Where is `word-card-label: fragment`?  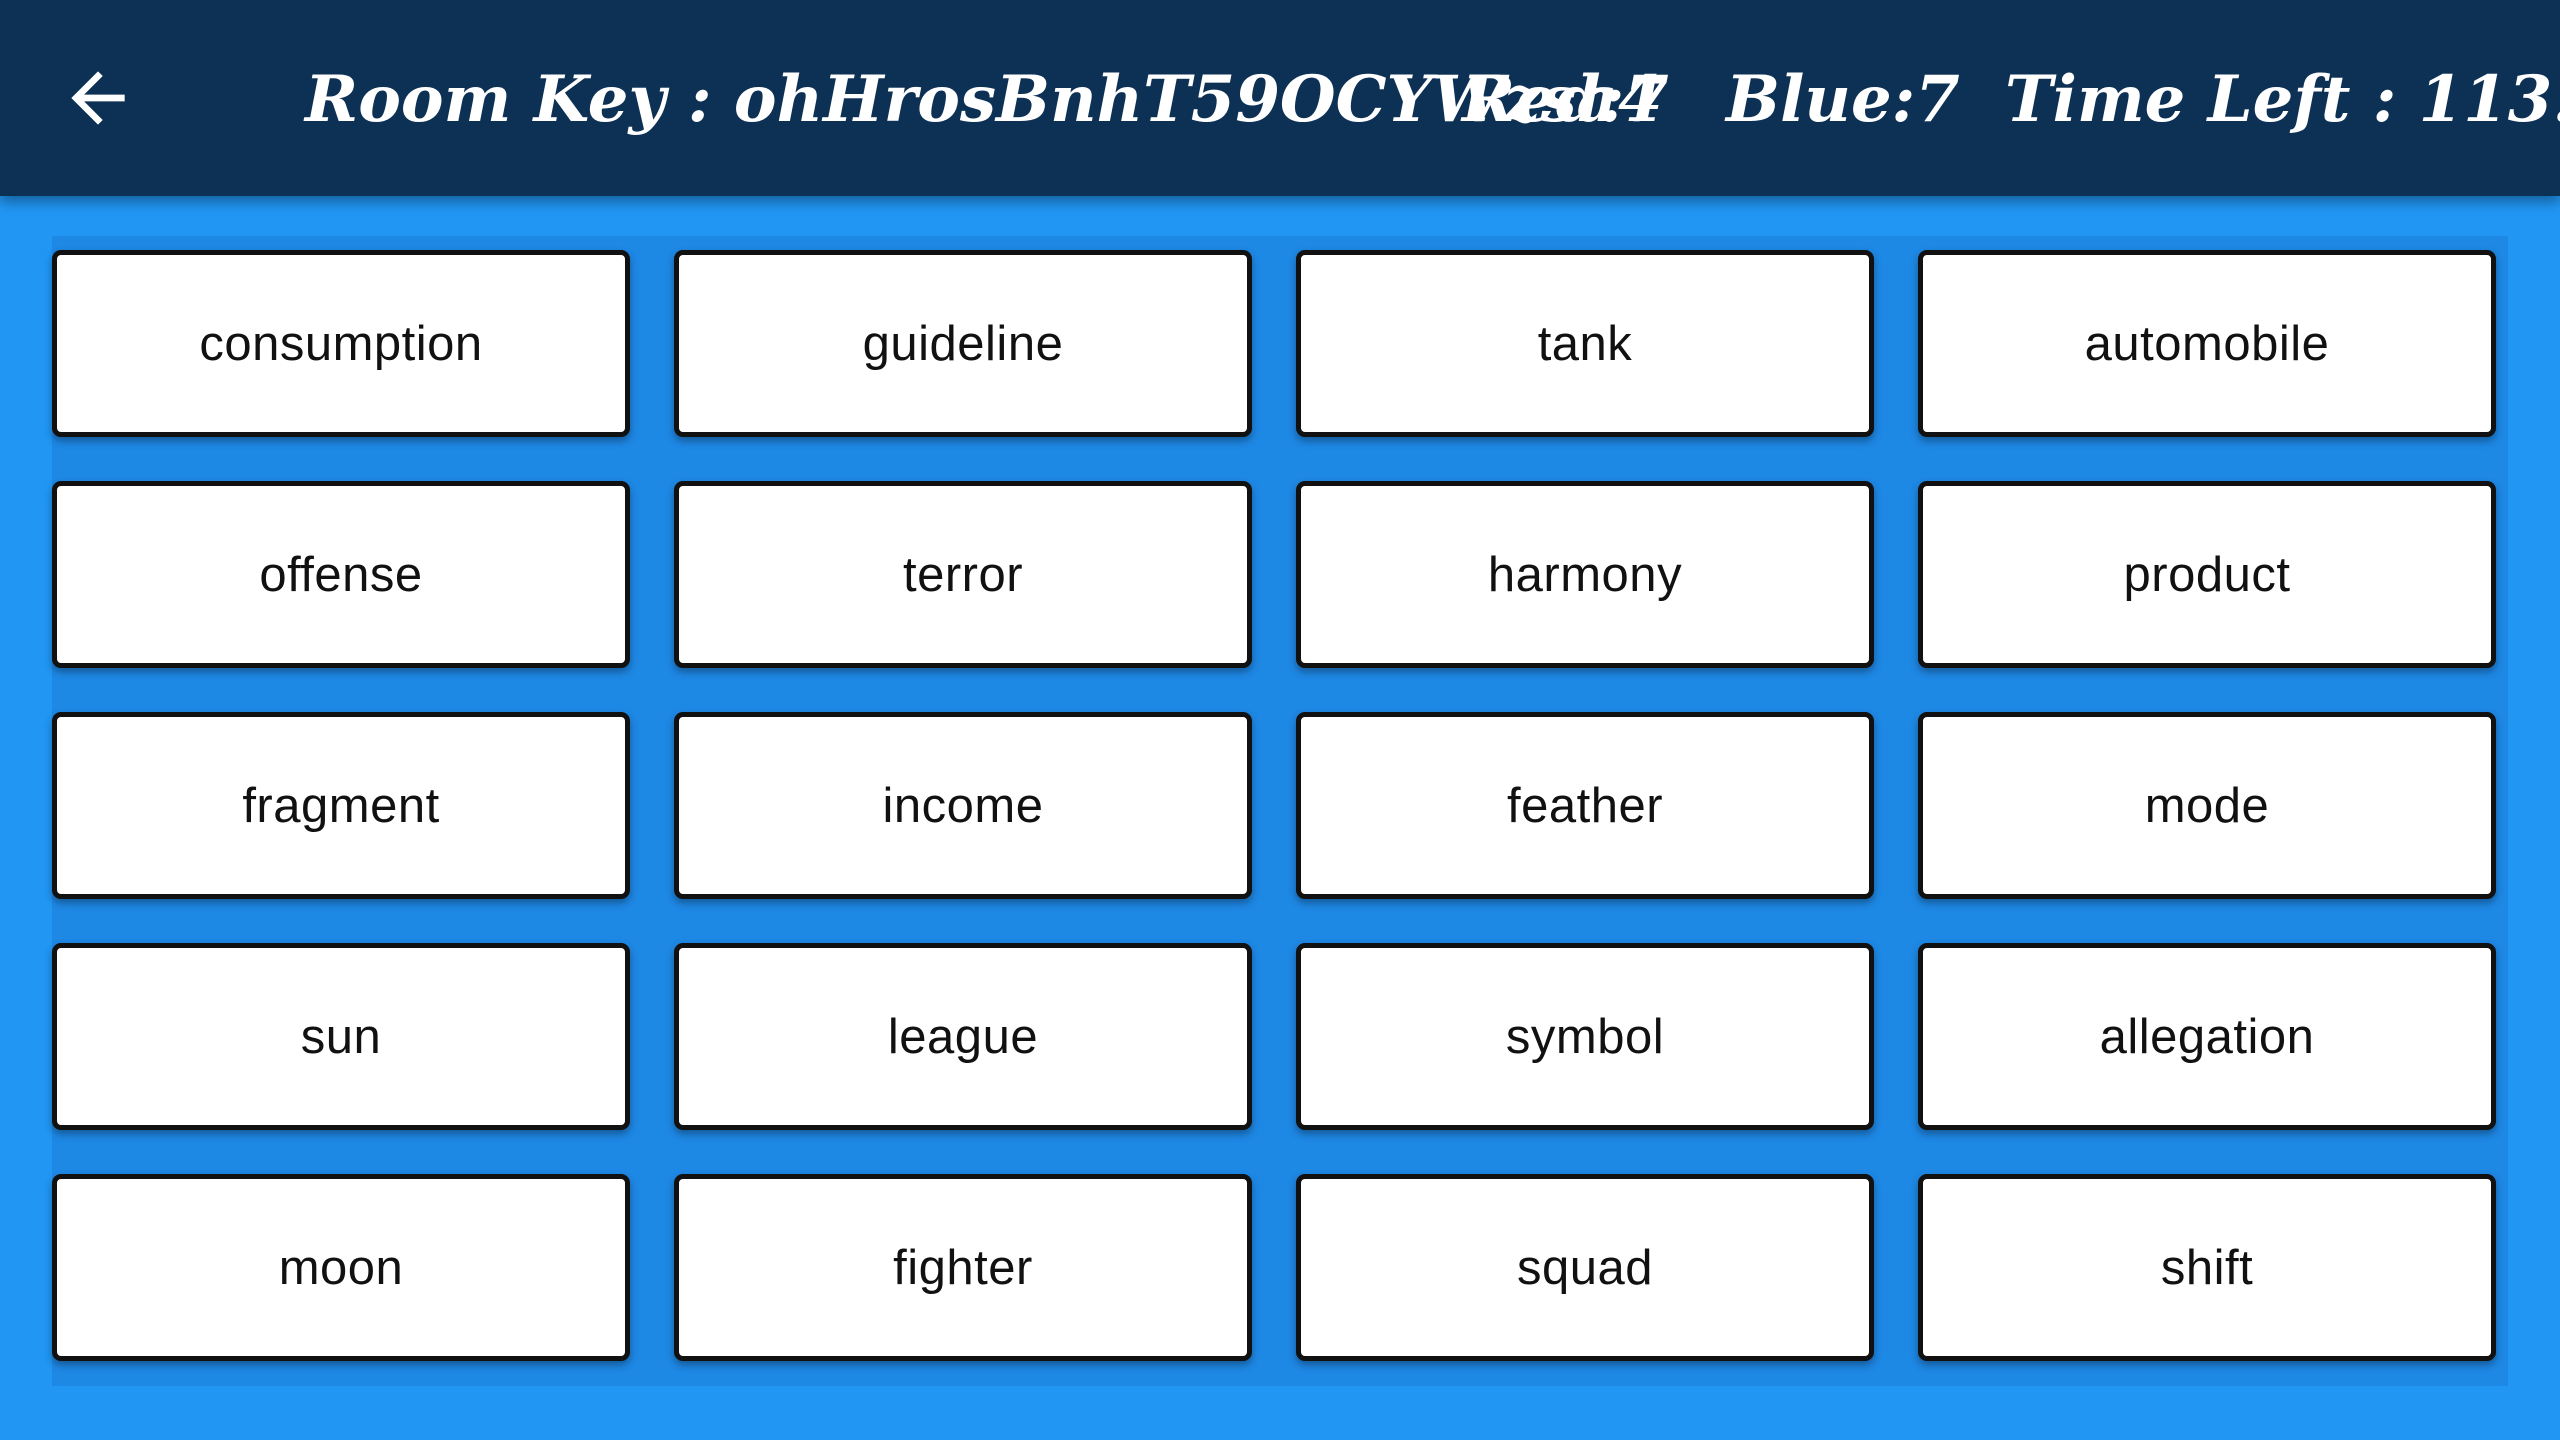
word-card-label: fragment is located at coordinates (341, 805).